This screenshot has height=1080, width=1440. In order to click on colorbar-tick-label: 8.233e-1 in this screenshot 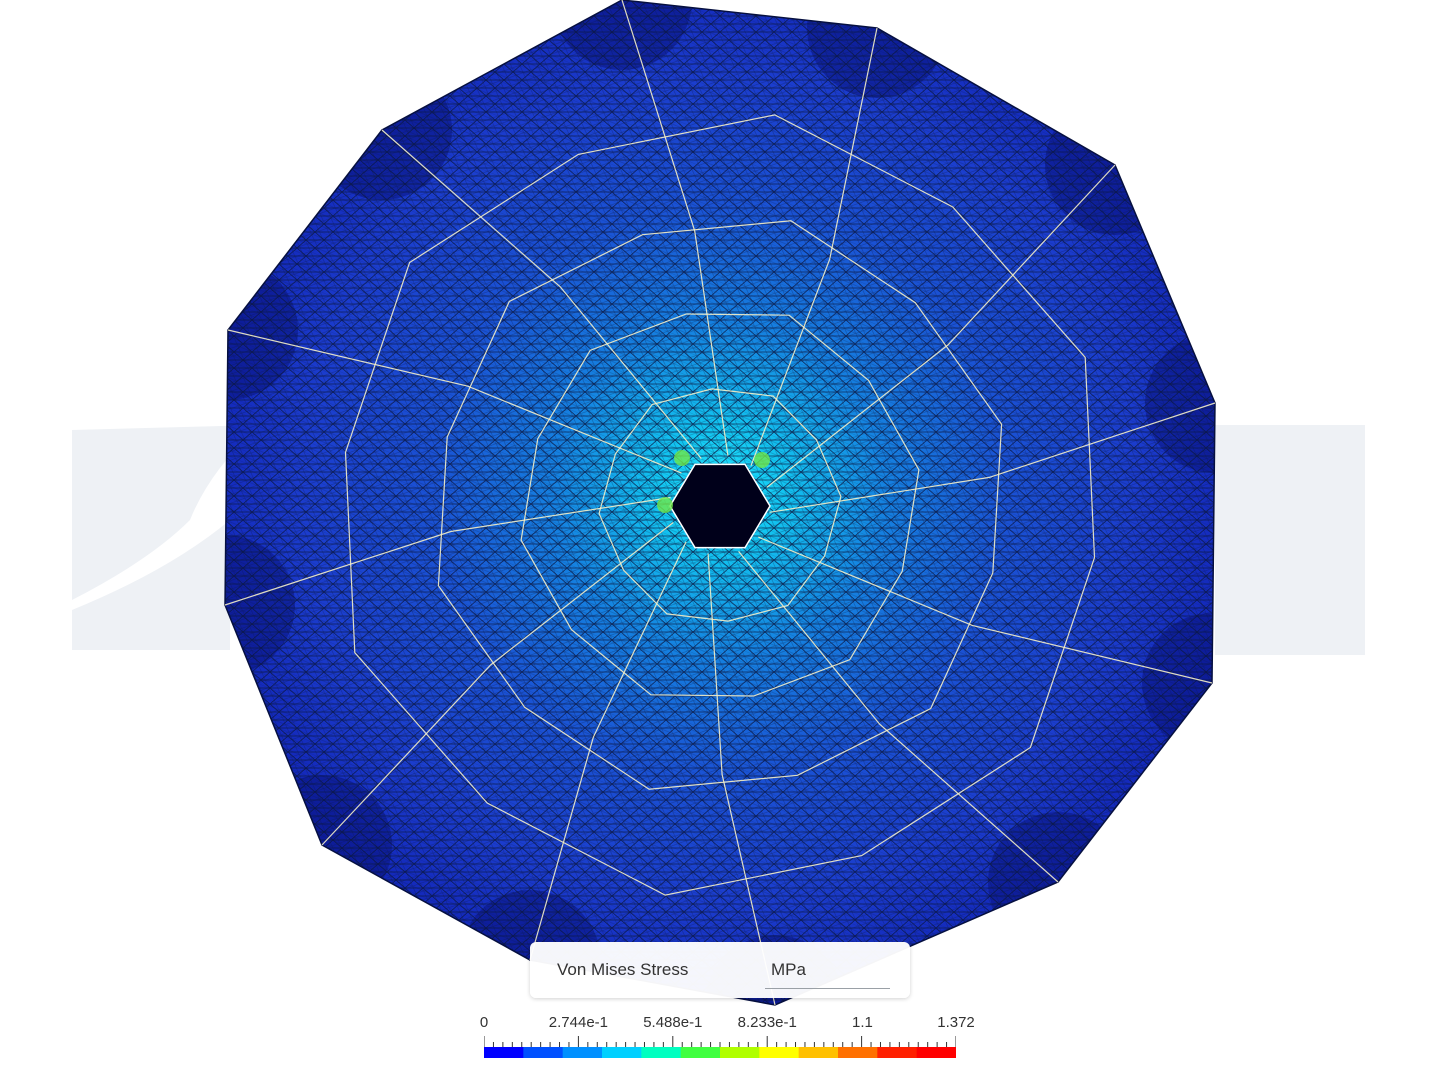, I will do `click(767, 1022)`.